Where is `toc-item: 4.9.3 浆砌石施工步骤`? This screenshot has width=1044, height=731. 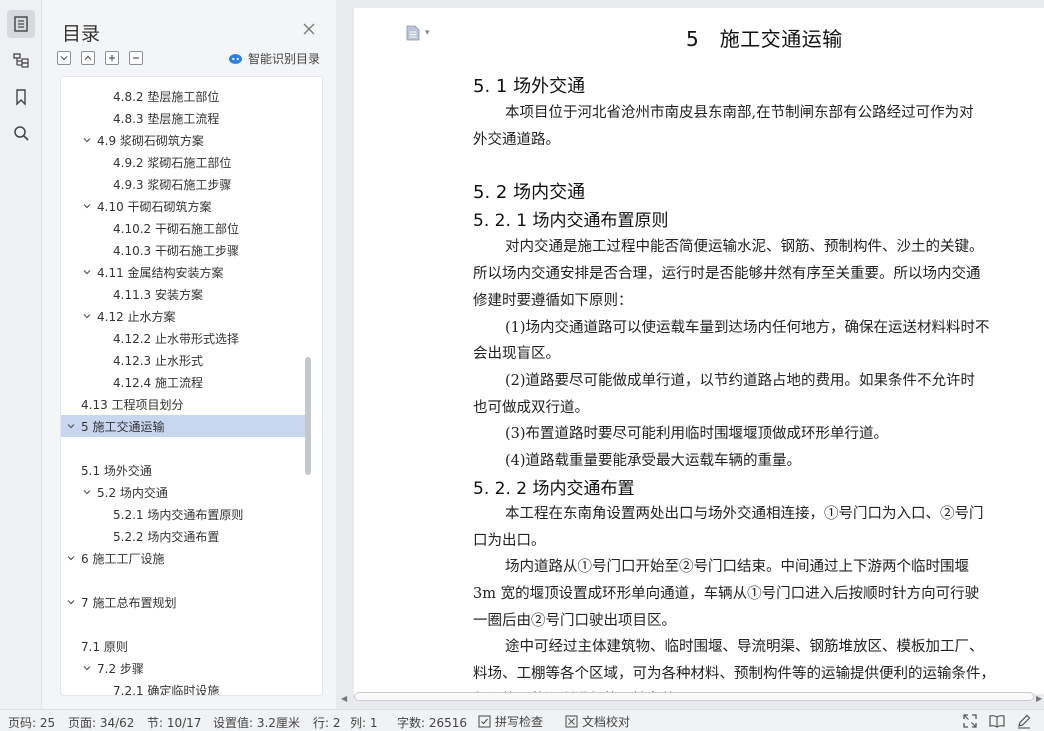
toc-item: 4.9.3 浆砌石施工步骤 is located at coordinates (183, 184).